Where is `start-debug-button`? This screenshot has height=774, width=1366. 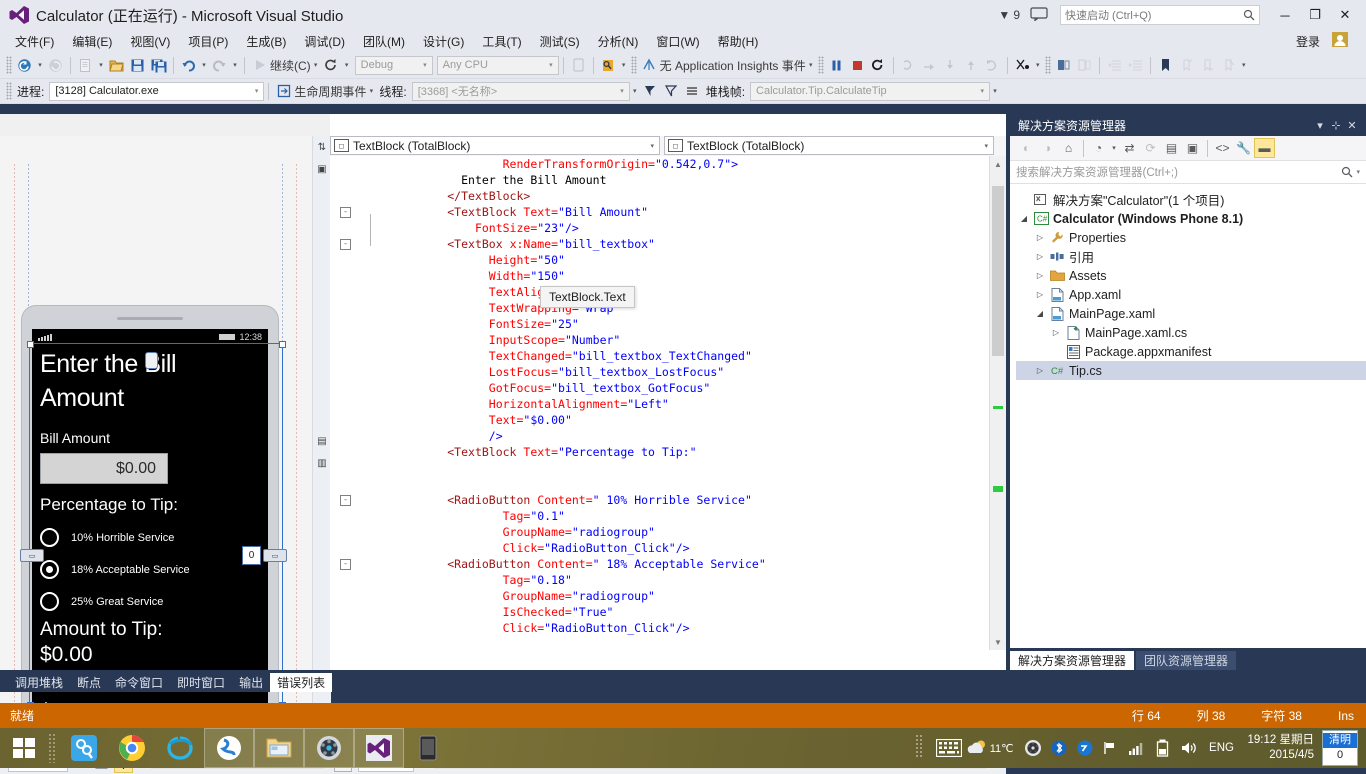
start-debug-button is located at coordinates (259, 65).